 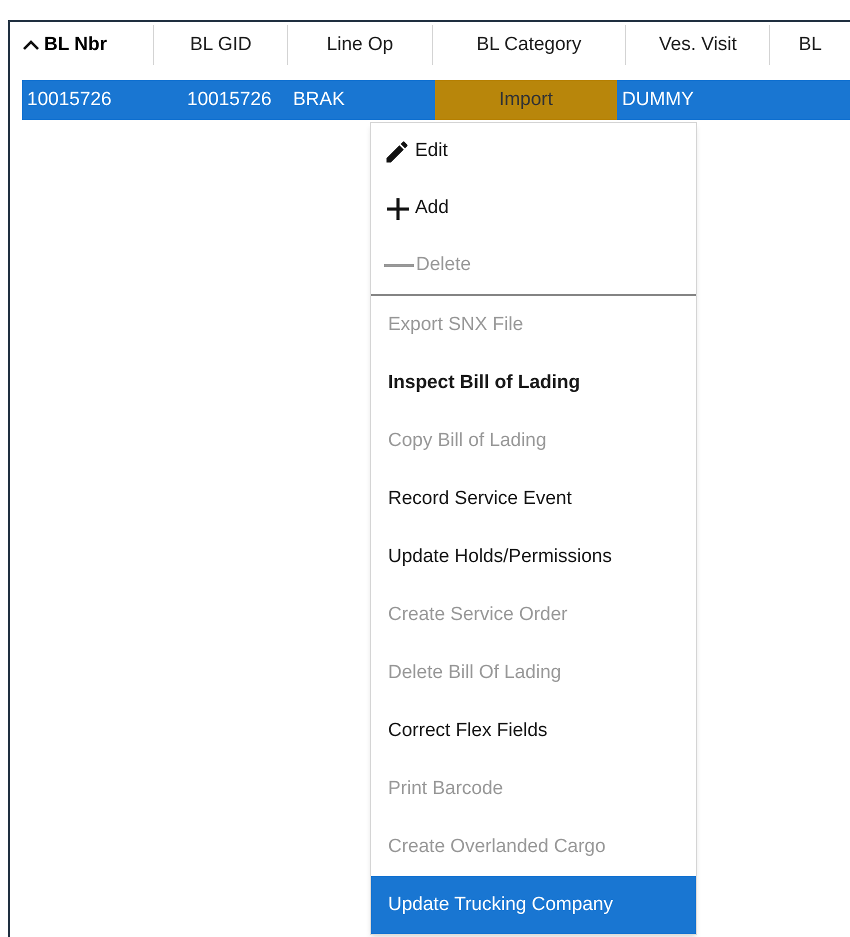 I want to click on column-header: BL Nbr, so click(x=88, y=45).